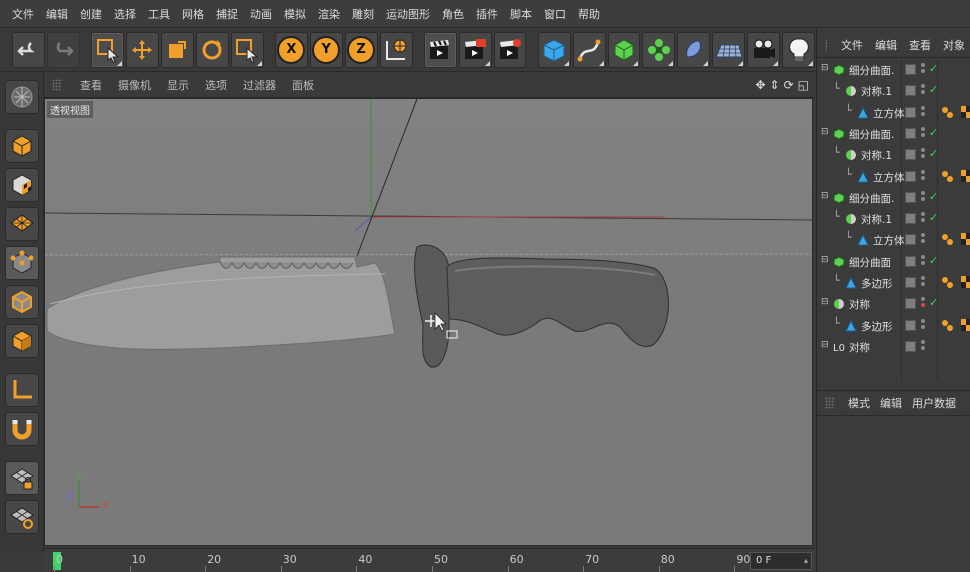  What do you see at coordinates (177, 49) in the screenshot?
I see `scale-button` at bounding box center [177, 49].